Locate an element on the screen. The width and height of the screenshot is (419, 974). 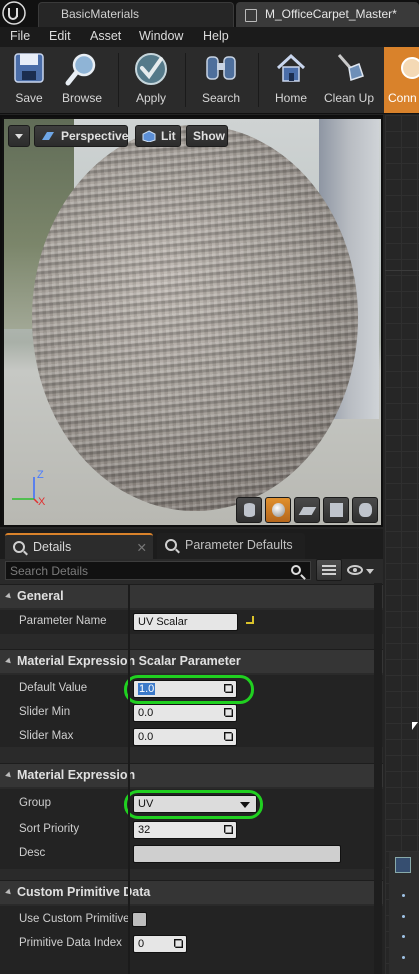
axis-z-label: Z is located at coordinates (40, 475).